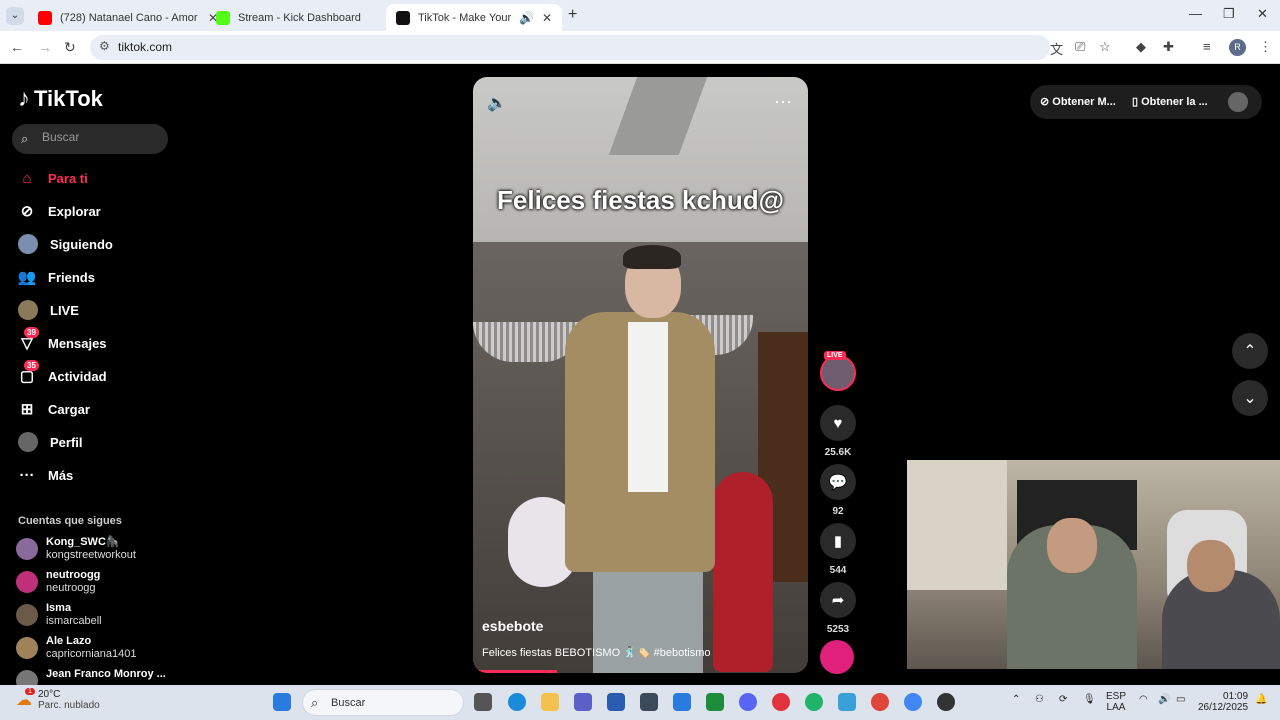  Describe the element at coordinates (1063, 699) in the screenshot. I see `tray-icon: ⟳` at that location.